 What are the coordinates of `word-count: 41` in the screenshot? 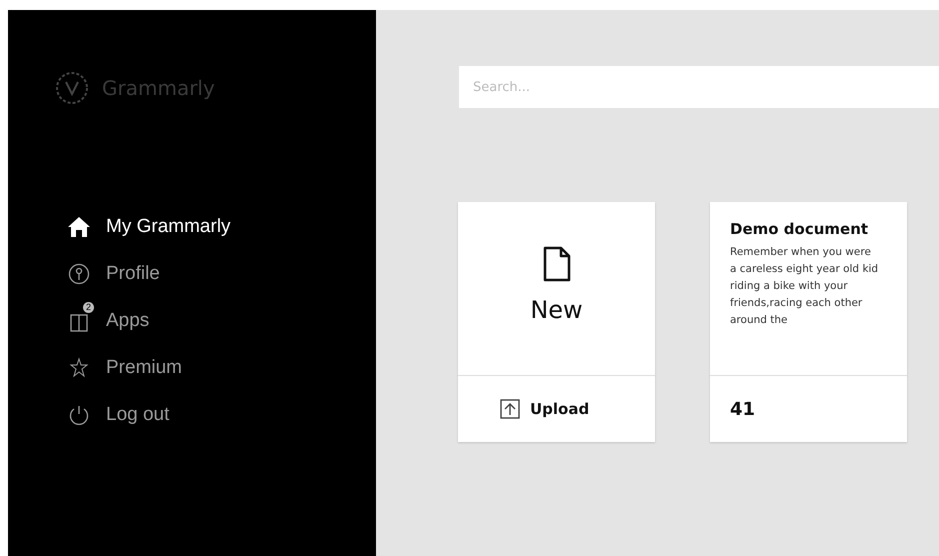 It's located at (743, 409).